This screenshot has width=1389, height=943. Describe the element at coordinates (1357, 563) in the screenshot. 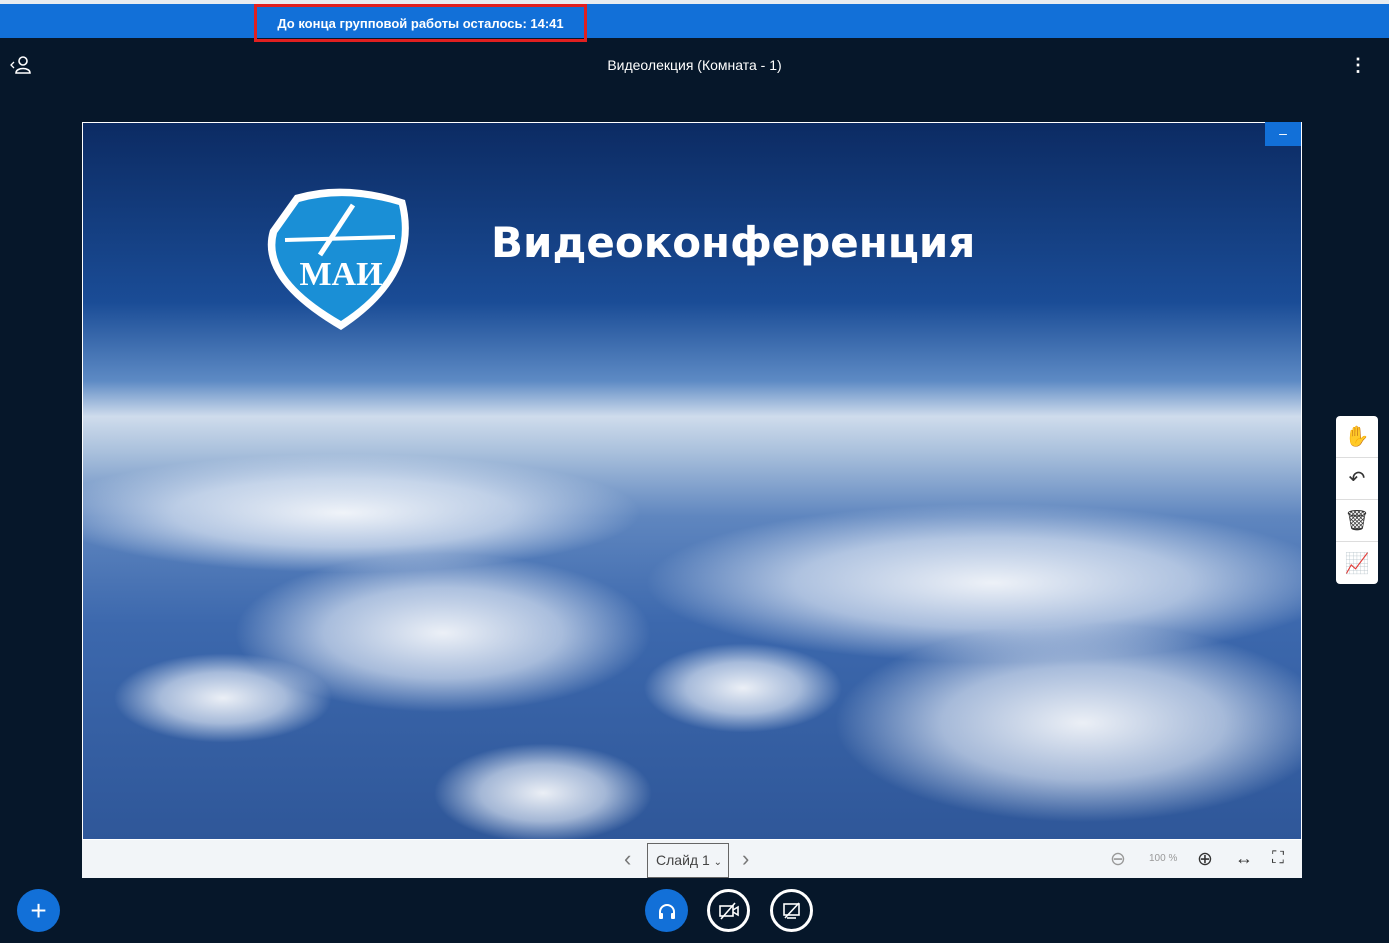

I see `multi-user-whiteboard-icon: 📈` at that location.